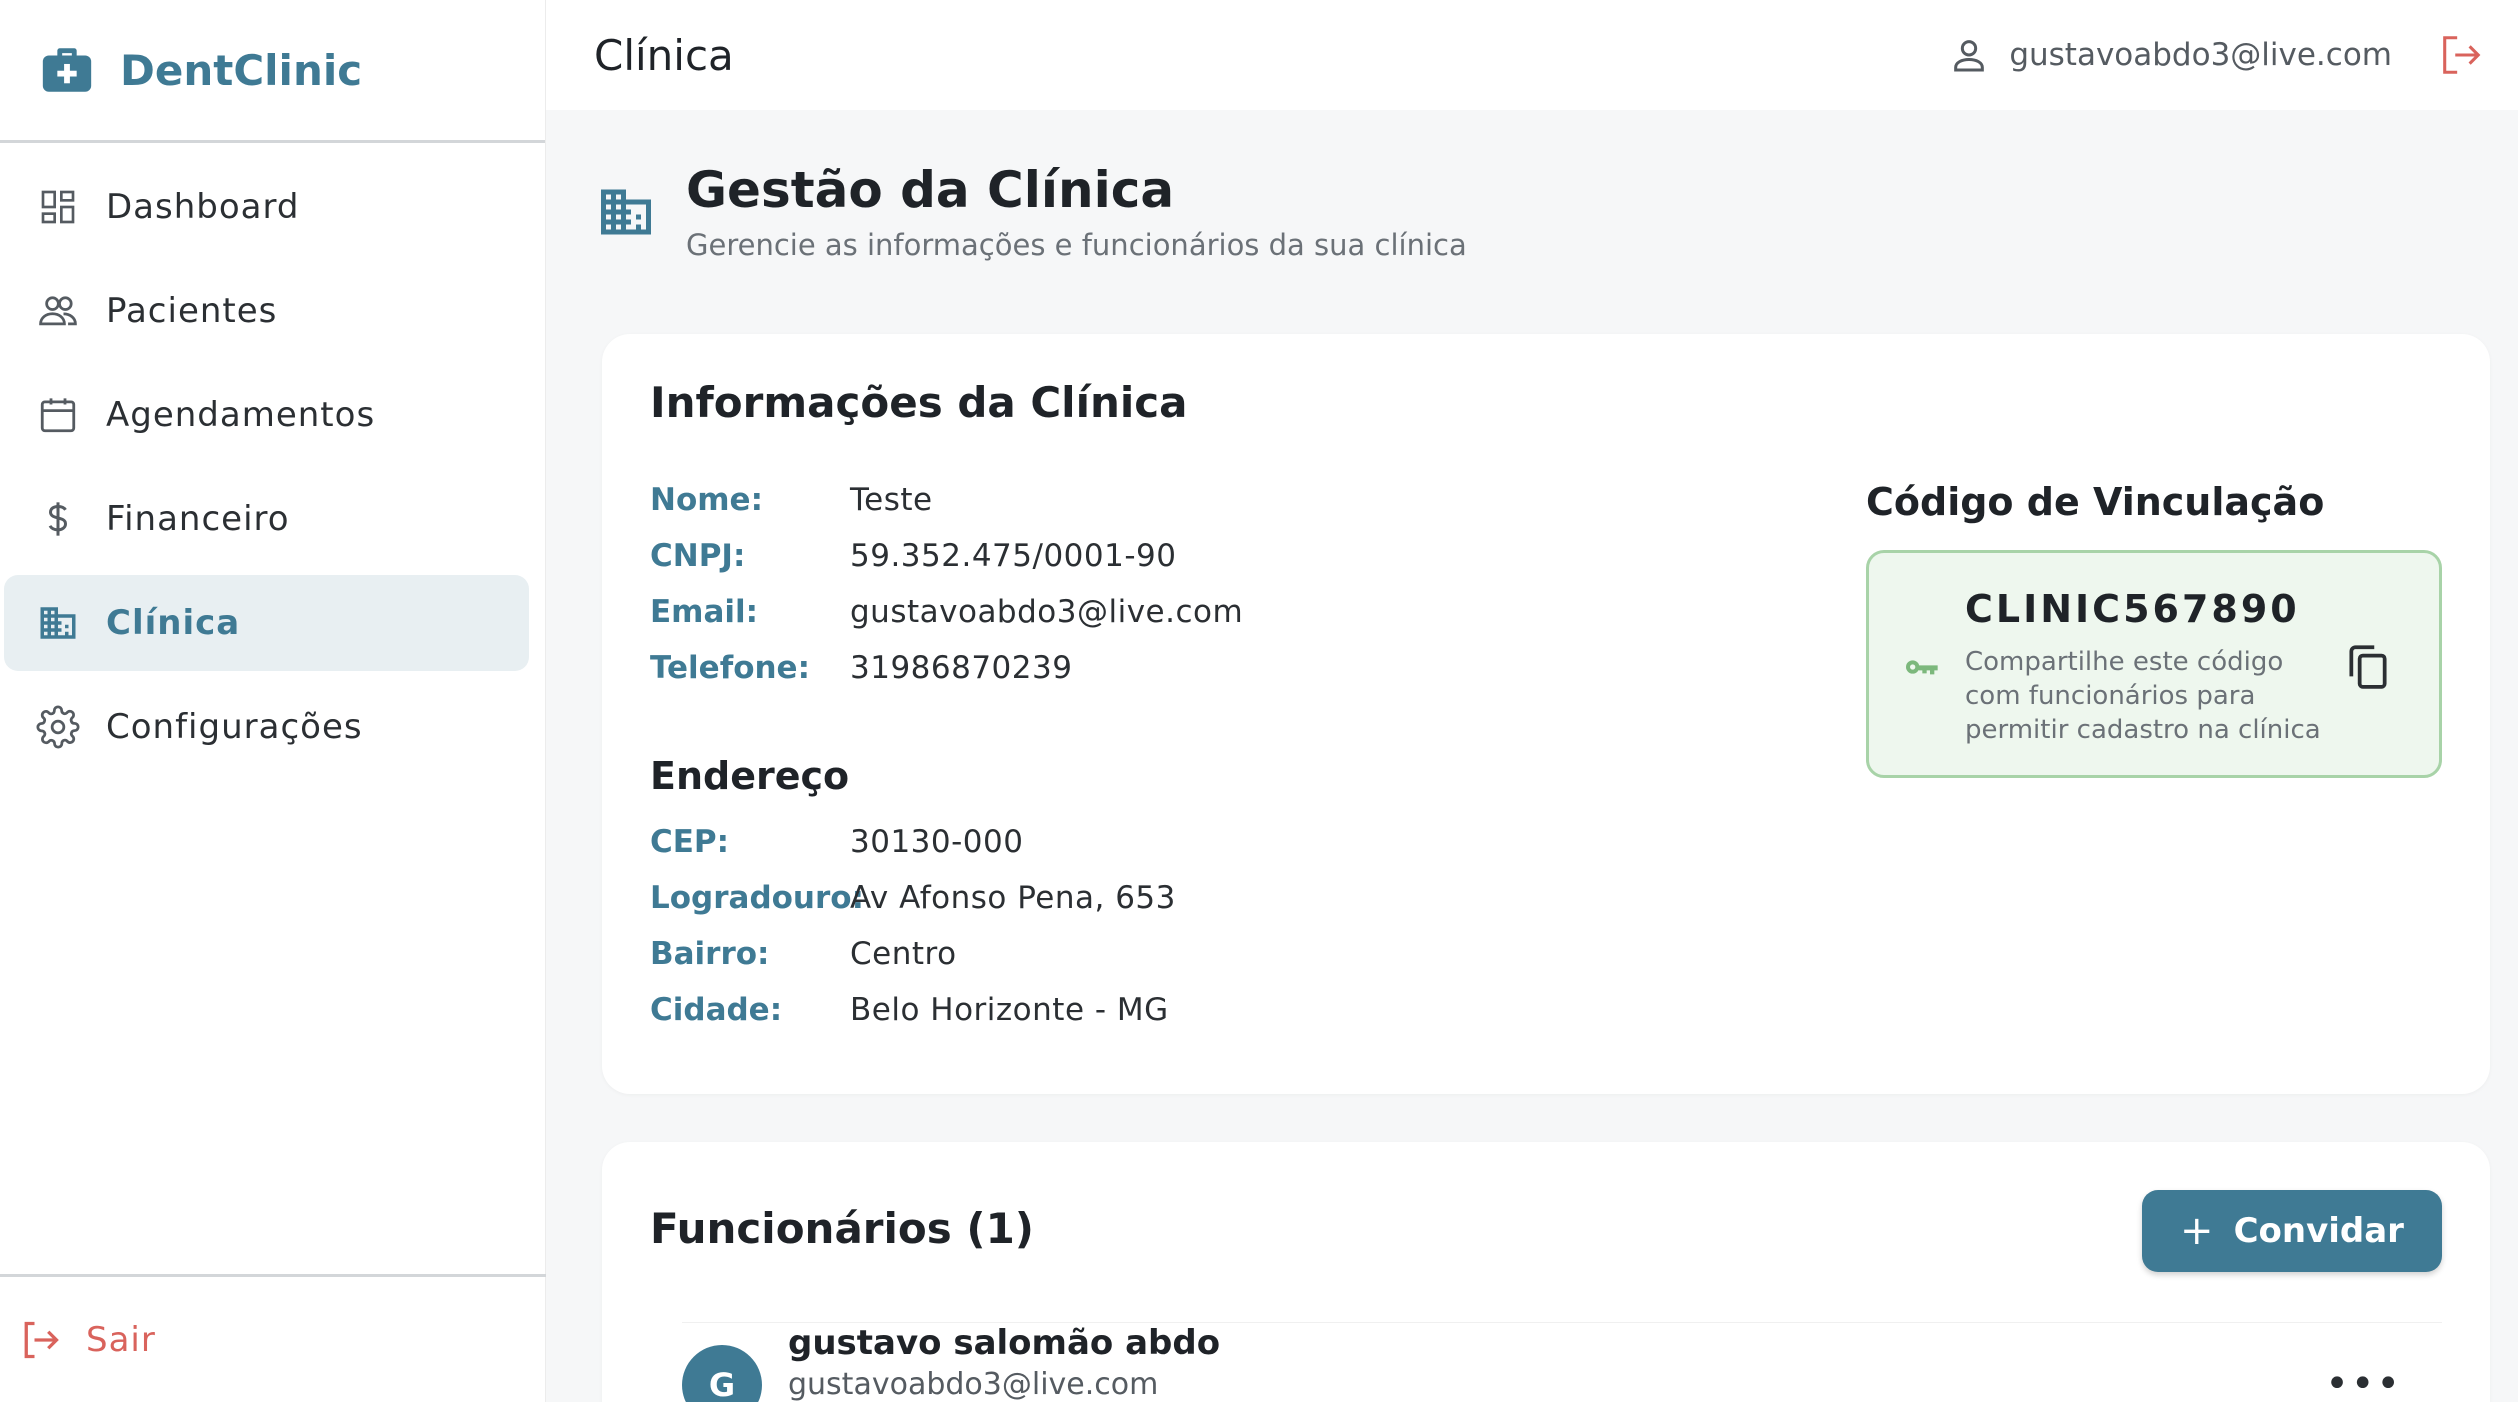  What do you see at coordinates (803, 954) in the screenshot?
I see `address-row-bairro: Bairro: Centro` at bounding box center [803, 954].